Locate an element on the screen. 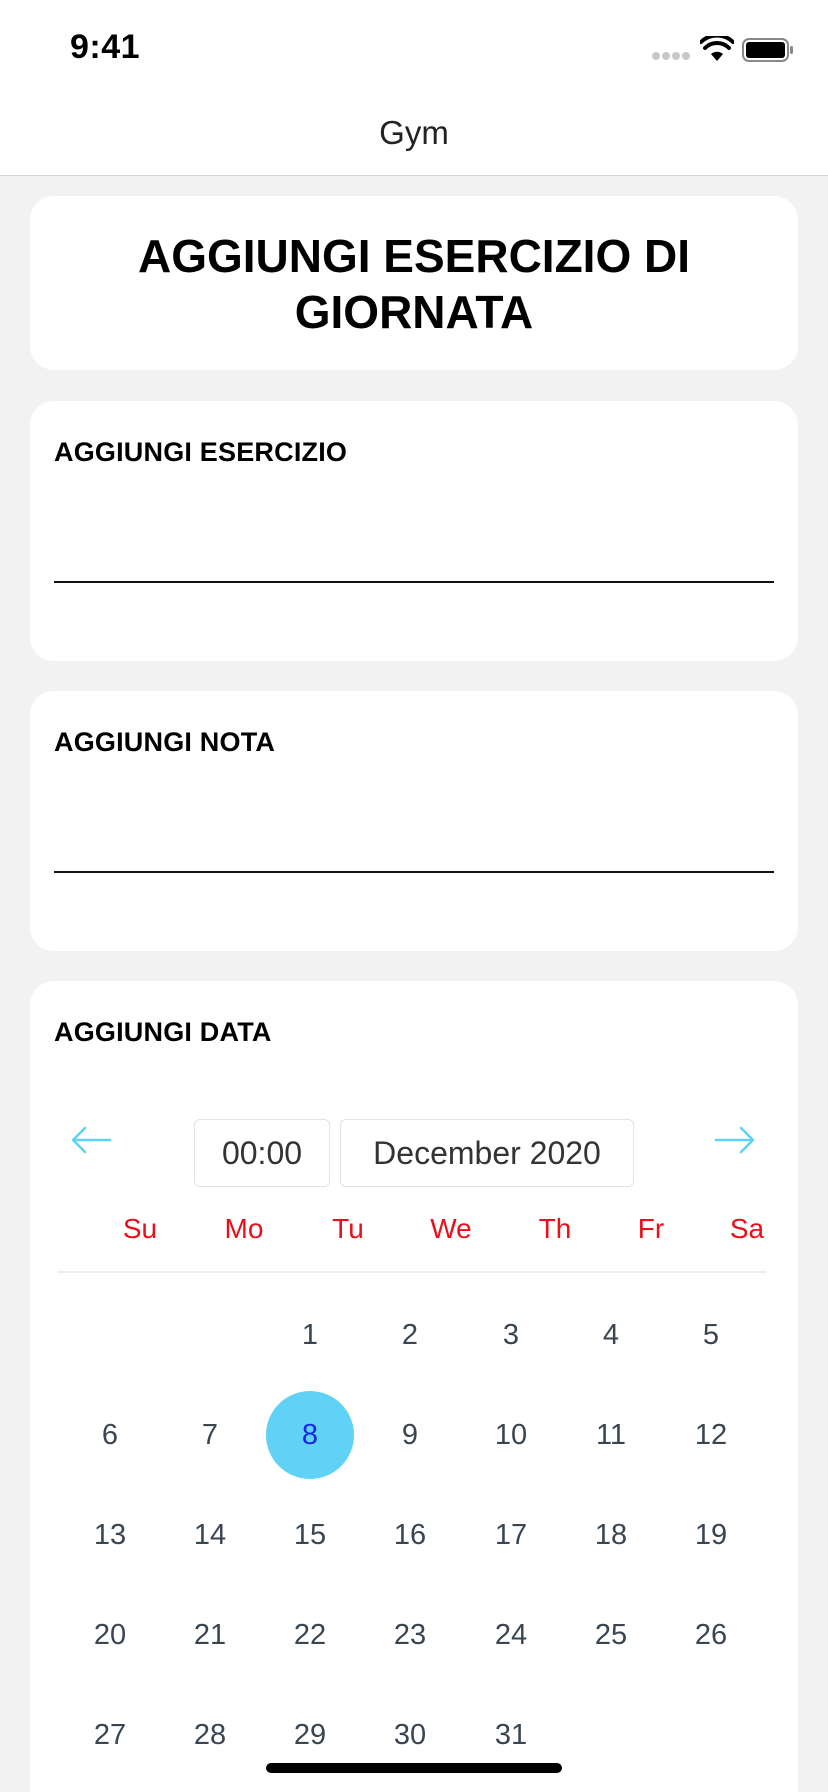  calendar-day: 13 is located at coordinates (110, 1535).